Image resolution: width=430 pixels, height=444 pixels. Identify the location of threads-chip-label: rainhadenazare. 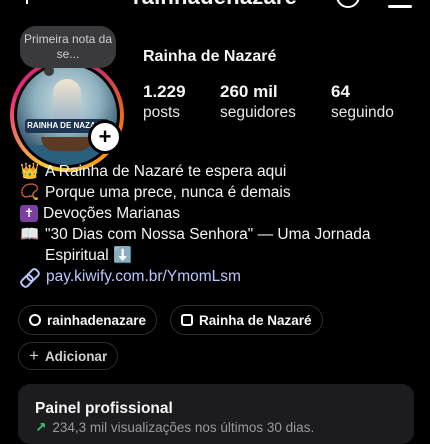
(97, 320).